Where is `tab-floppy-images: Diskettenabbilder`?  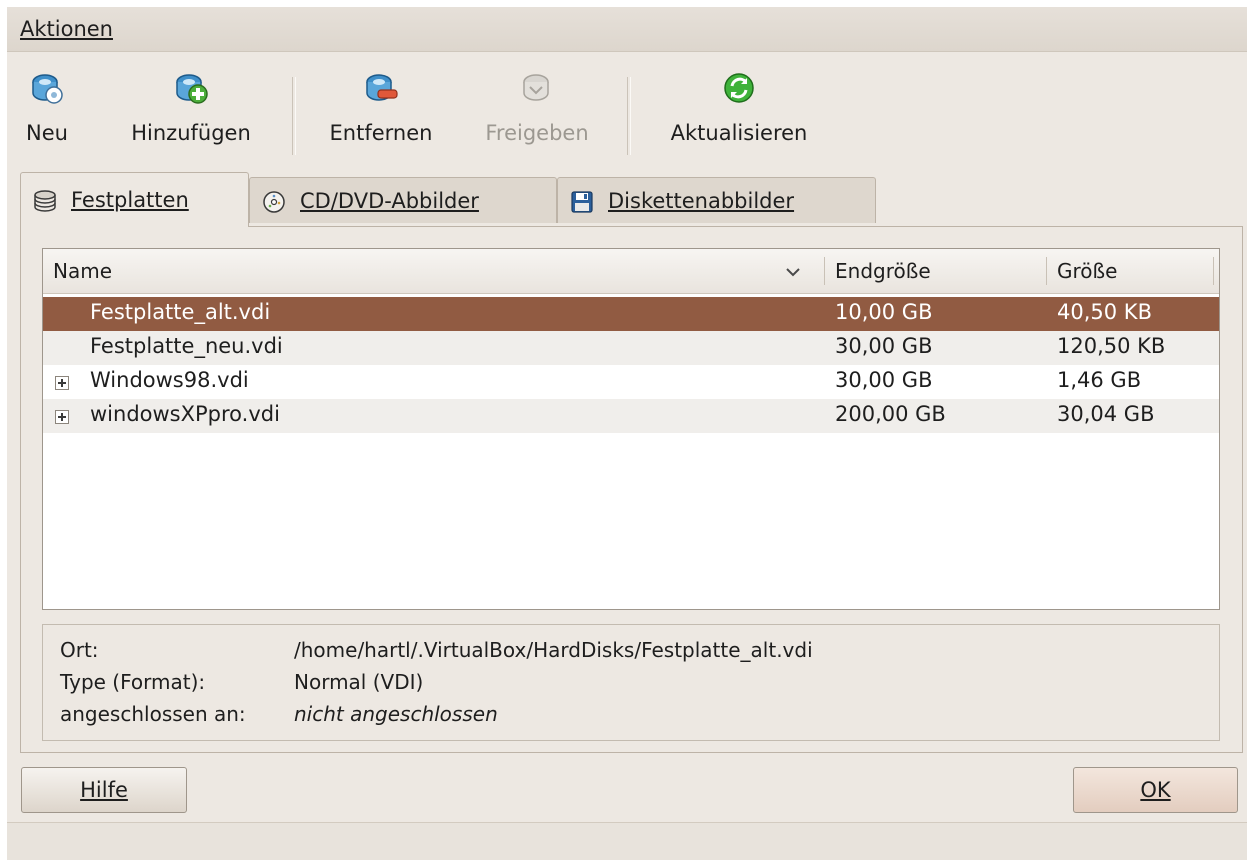 tab-floppy-images: Diskettenabbilder is located at coordinates (716, 200).